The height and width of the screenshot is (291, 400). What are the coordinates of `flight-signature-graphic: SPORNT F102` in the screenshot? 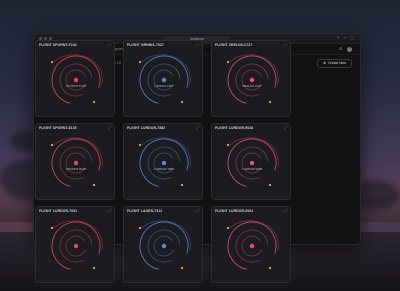 It's located at (76, 79).